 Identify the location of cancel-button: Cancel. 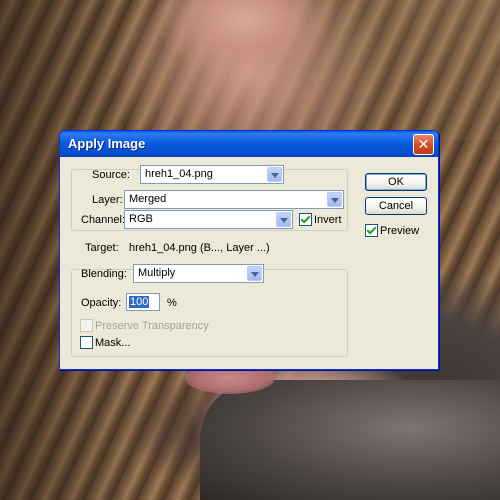
(396, 206).